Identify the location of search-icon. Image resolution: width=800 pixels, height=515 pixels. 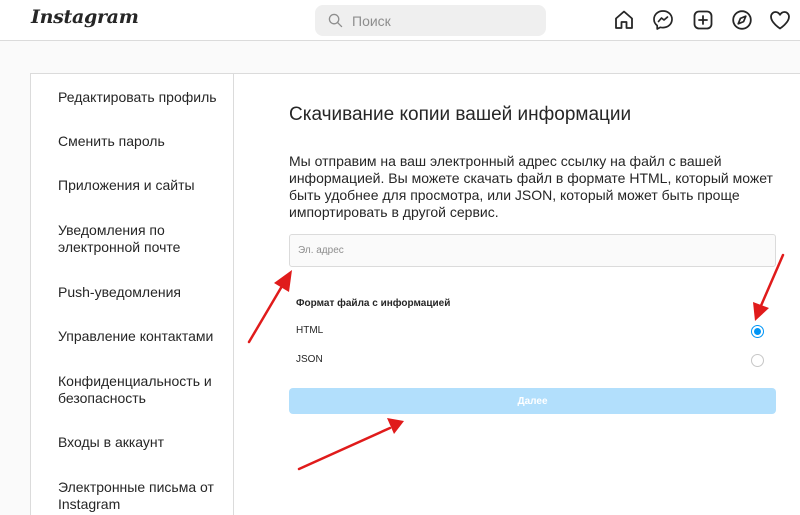
(335, 20).